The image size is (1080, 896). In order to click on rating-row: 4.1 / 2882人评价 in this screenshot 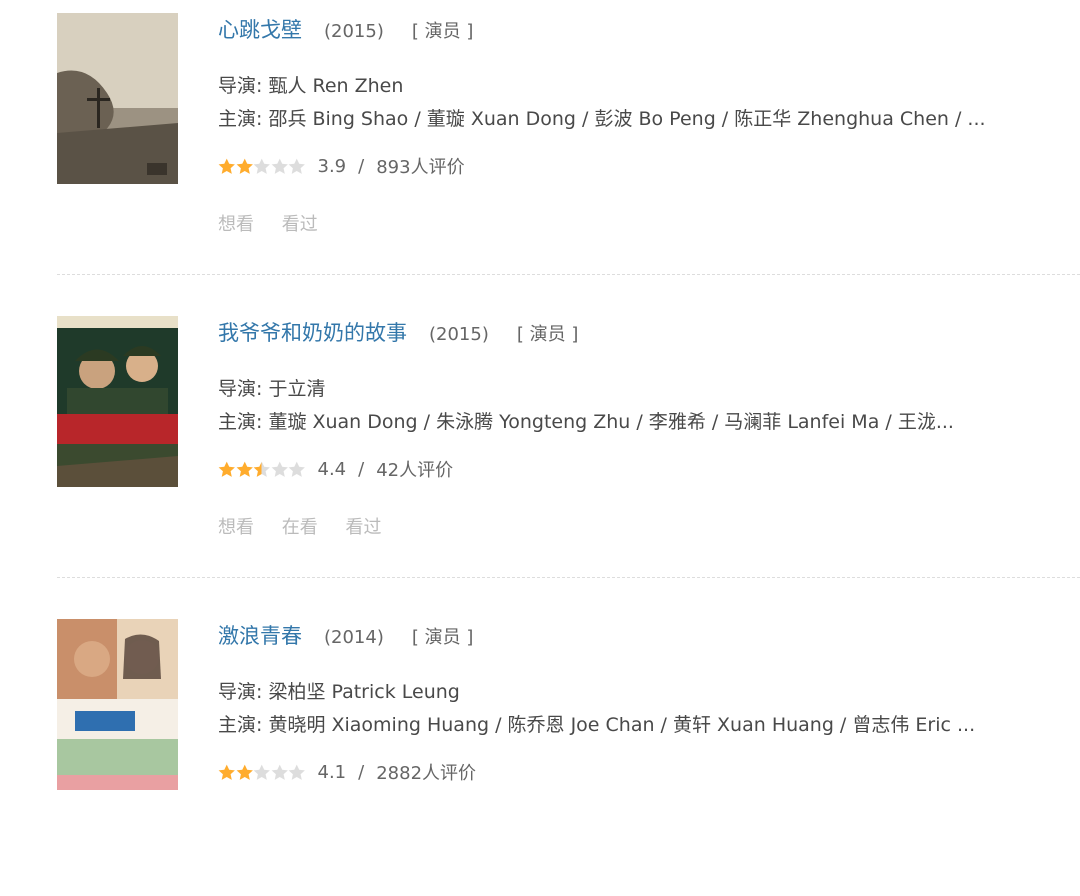, I will do `click(347, 772)`.